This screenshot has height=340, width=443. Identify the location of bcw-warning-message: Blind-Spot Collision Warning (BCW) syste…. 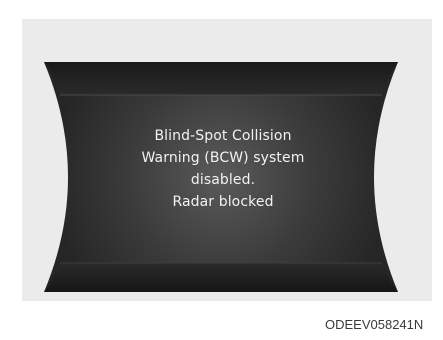
(223, 169).